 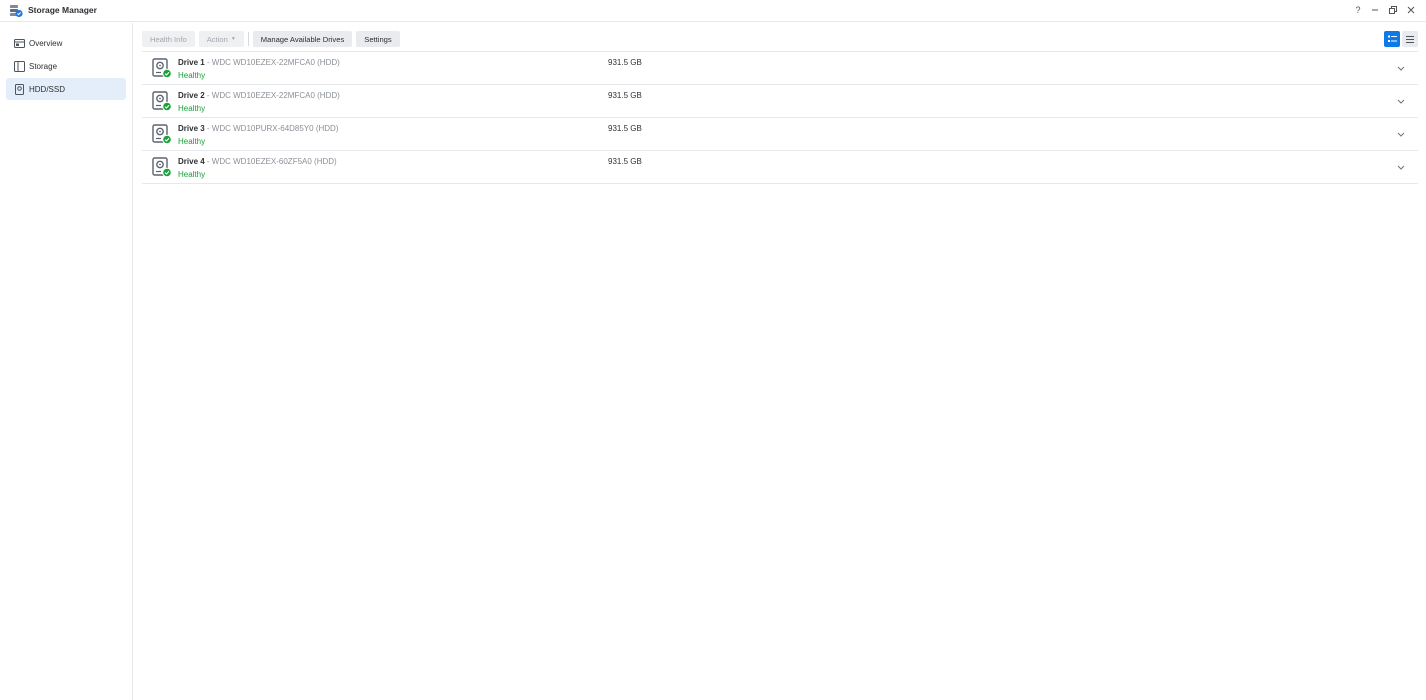 I want to click on list-view-icon, so click(x=1410, y=39).